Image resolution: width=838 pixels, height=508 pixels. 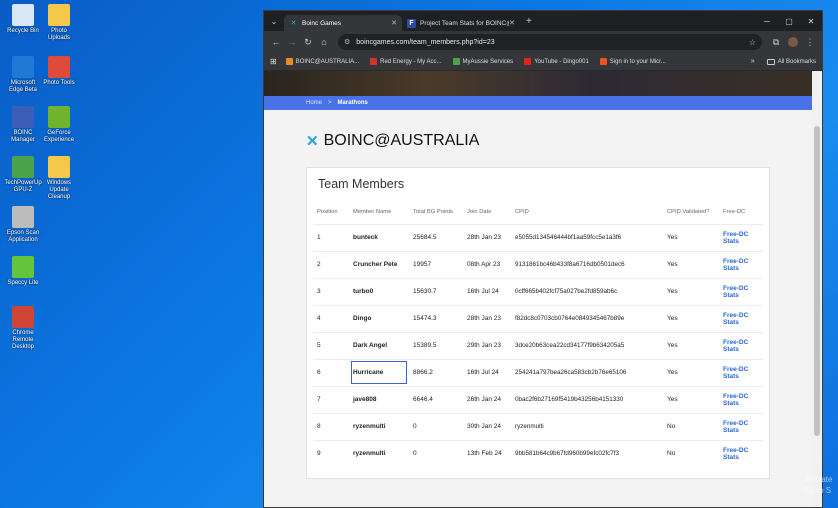 What do you see at coordinates (23, 283) in the screenshot?
I see `desktop-icon-label: Speccy Lite` at bounding box center [23, 283].